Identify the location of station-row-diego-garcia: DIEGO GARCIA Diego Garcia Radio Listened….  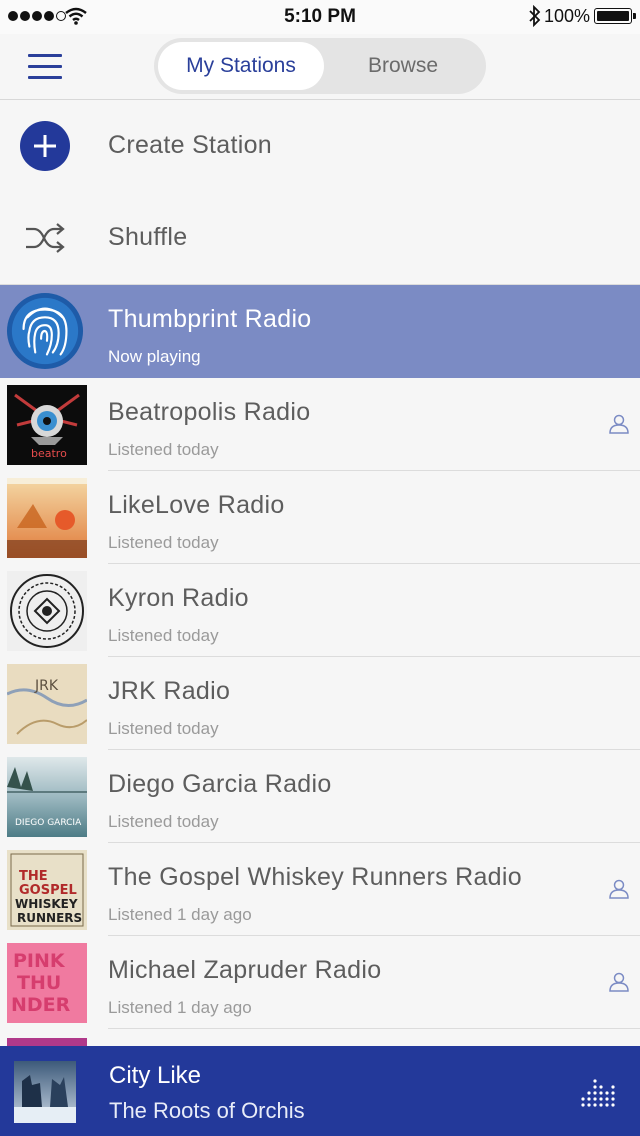
(320, 796).